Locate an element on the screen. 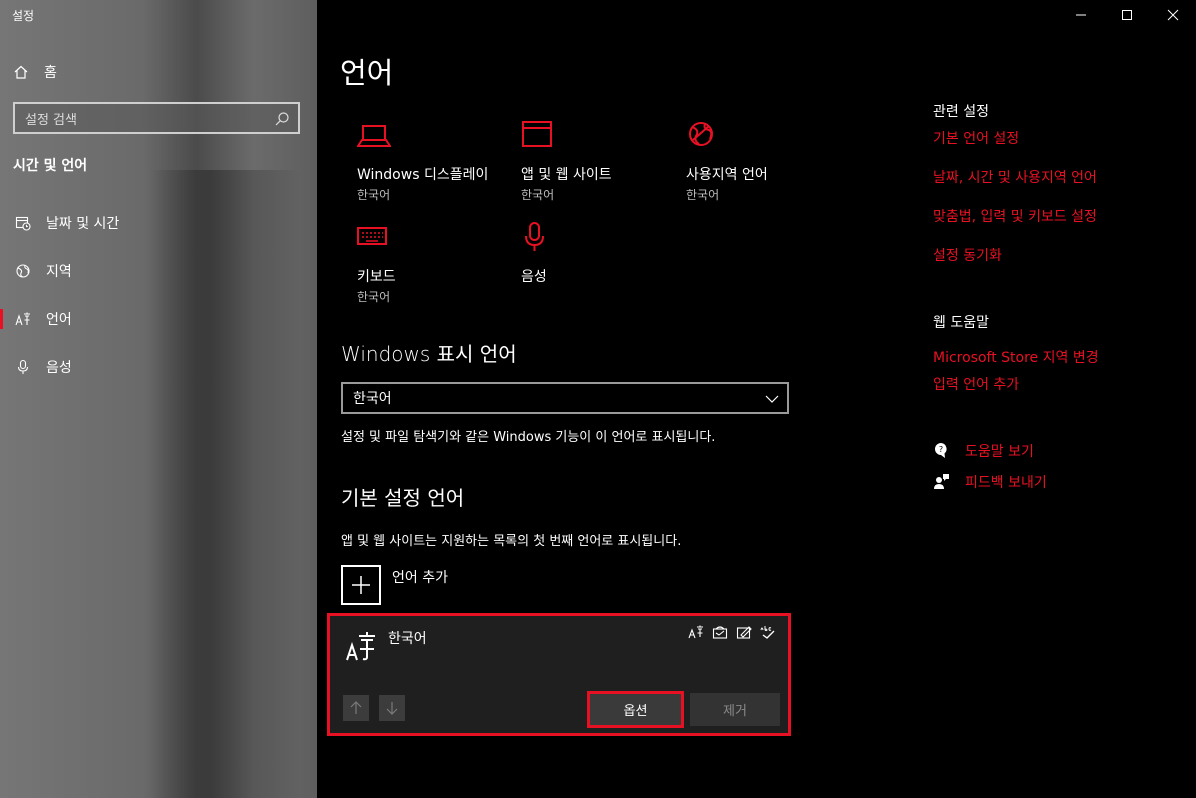  language-icon is located at coordinates (23, 319).